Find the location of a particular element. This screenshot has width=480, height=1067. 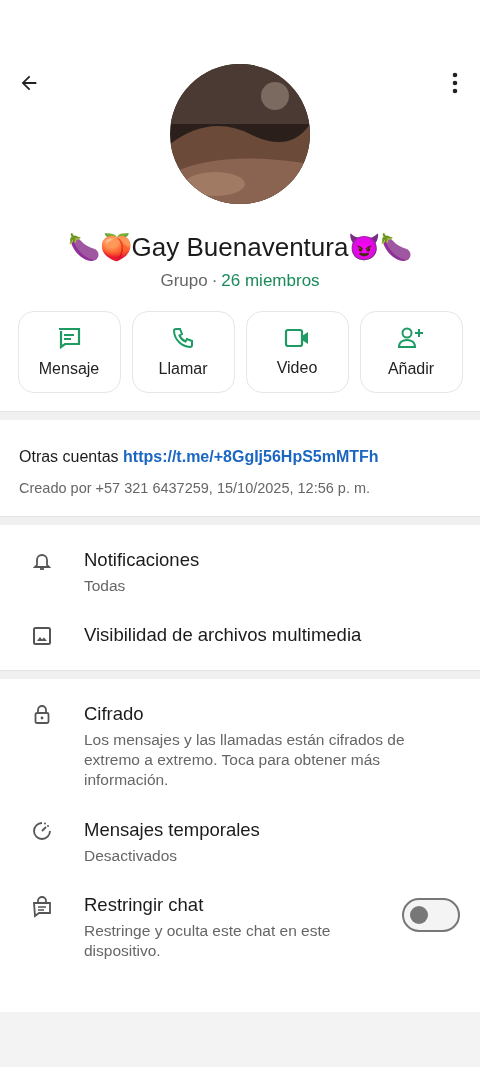

setting-subtitle: Todas is located at coordinates (105, 586).